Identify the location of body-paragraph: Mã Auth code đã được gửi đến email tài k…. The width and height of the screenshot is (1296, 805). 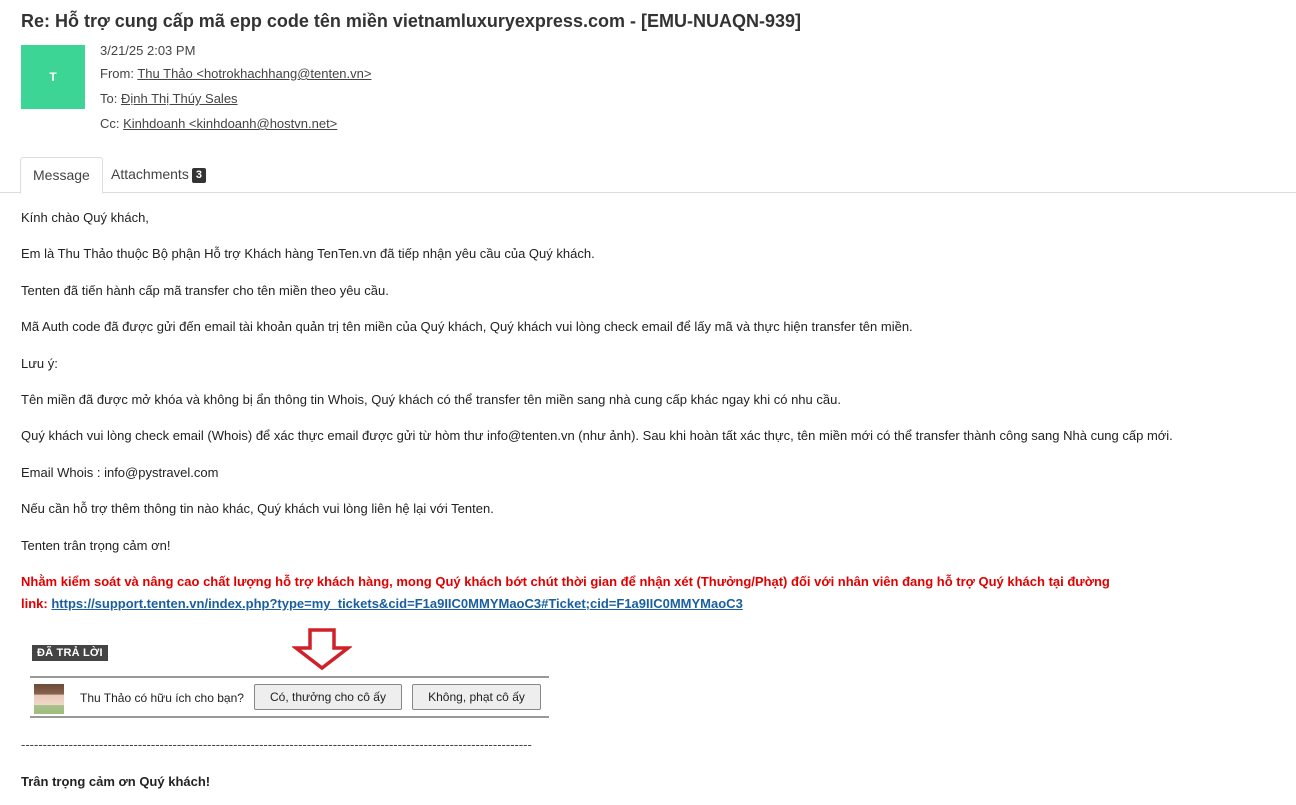
(467, 326).